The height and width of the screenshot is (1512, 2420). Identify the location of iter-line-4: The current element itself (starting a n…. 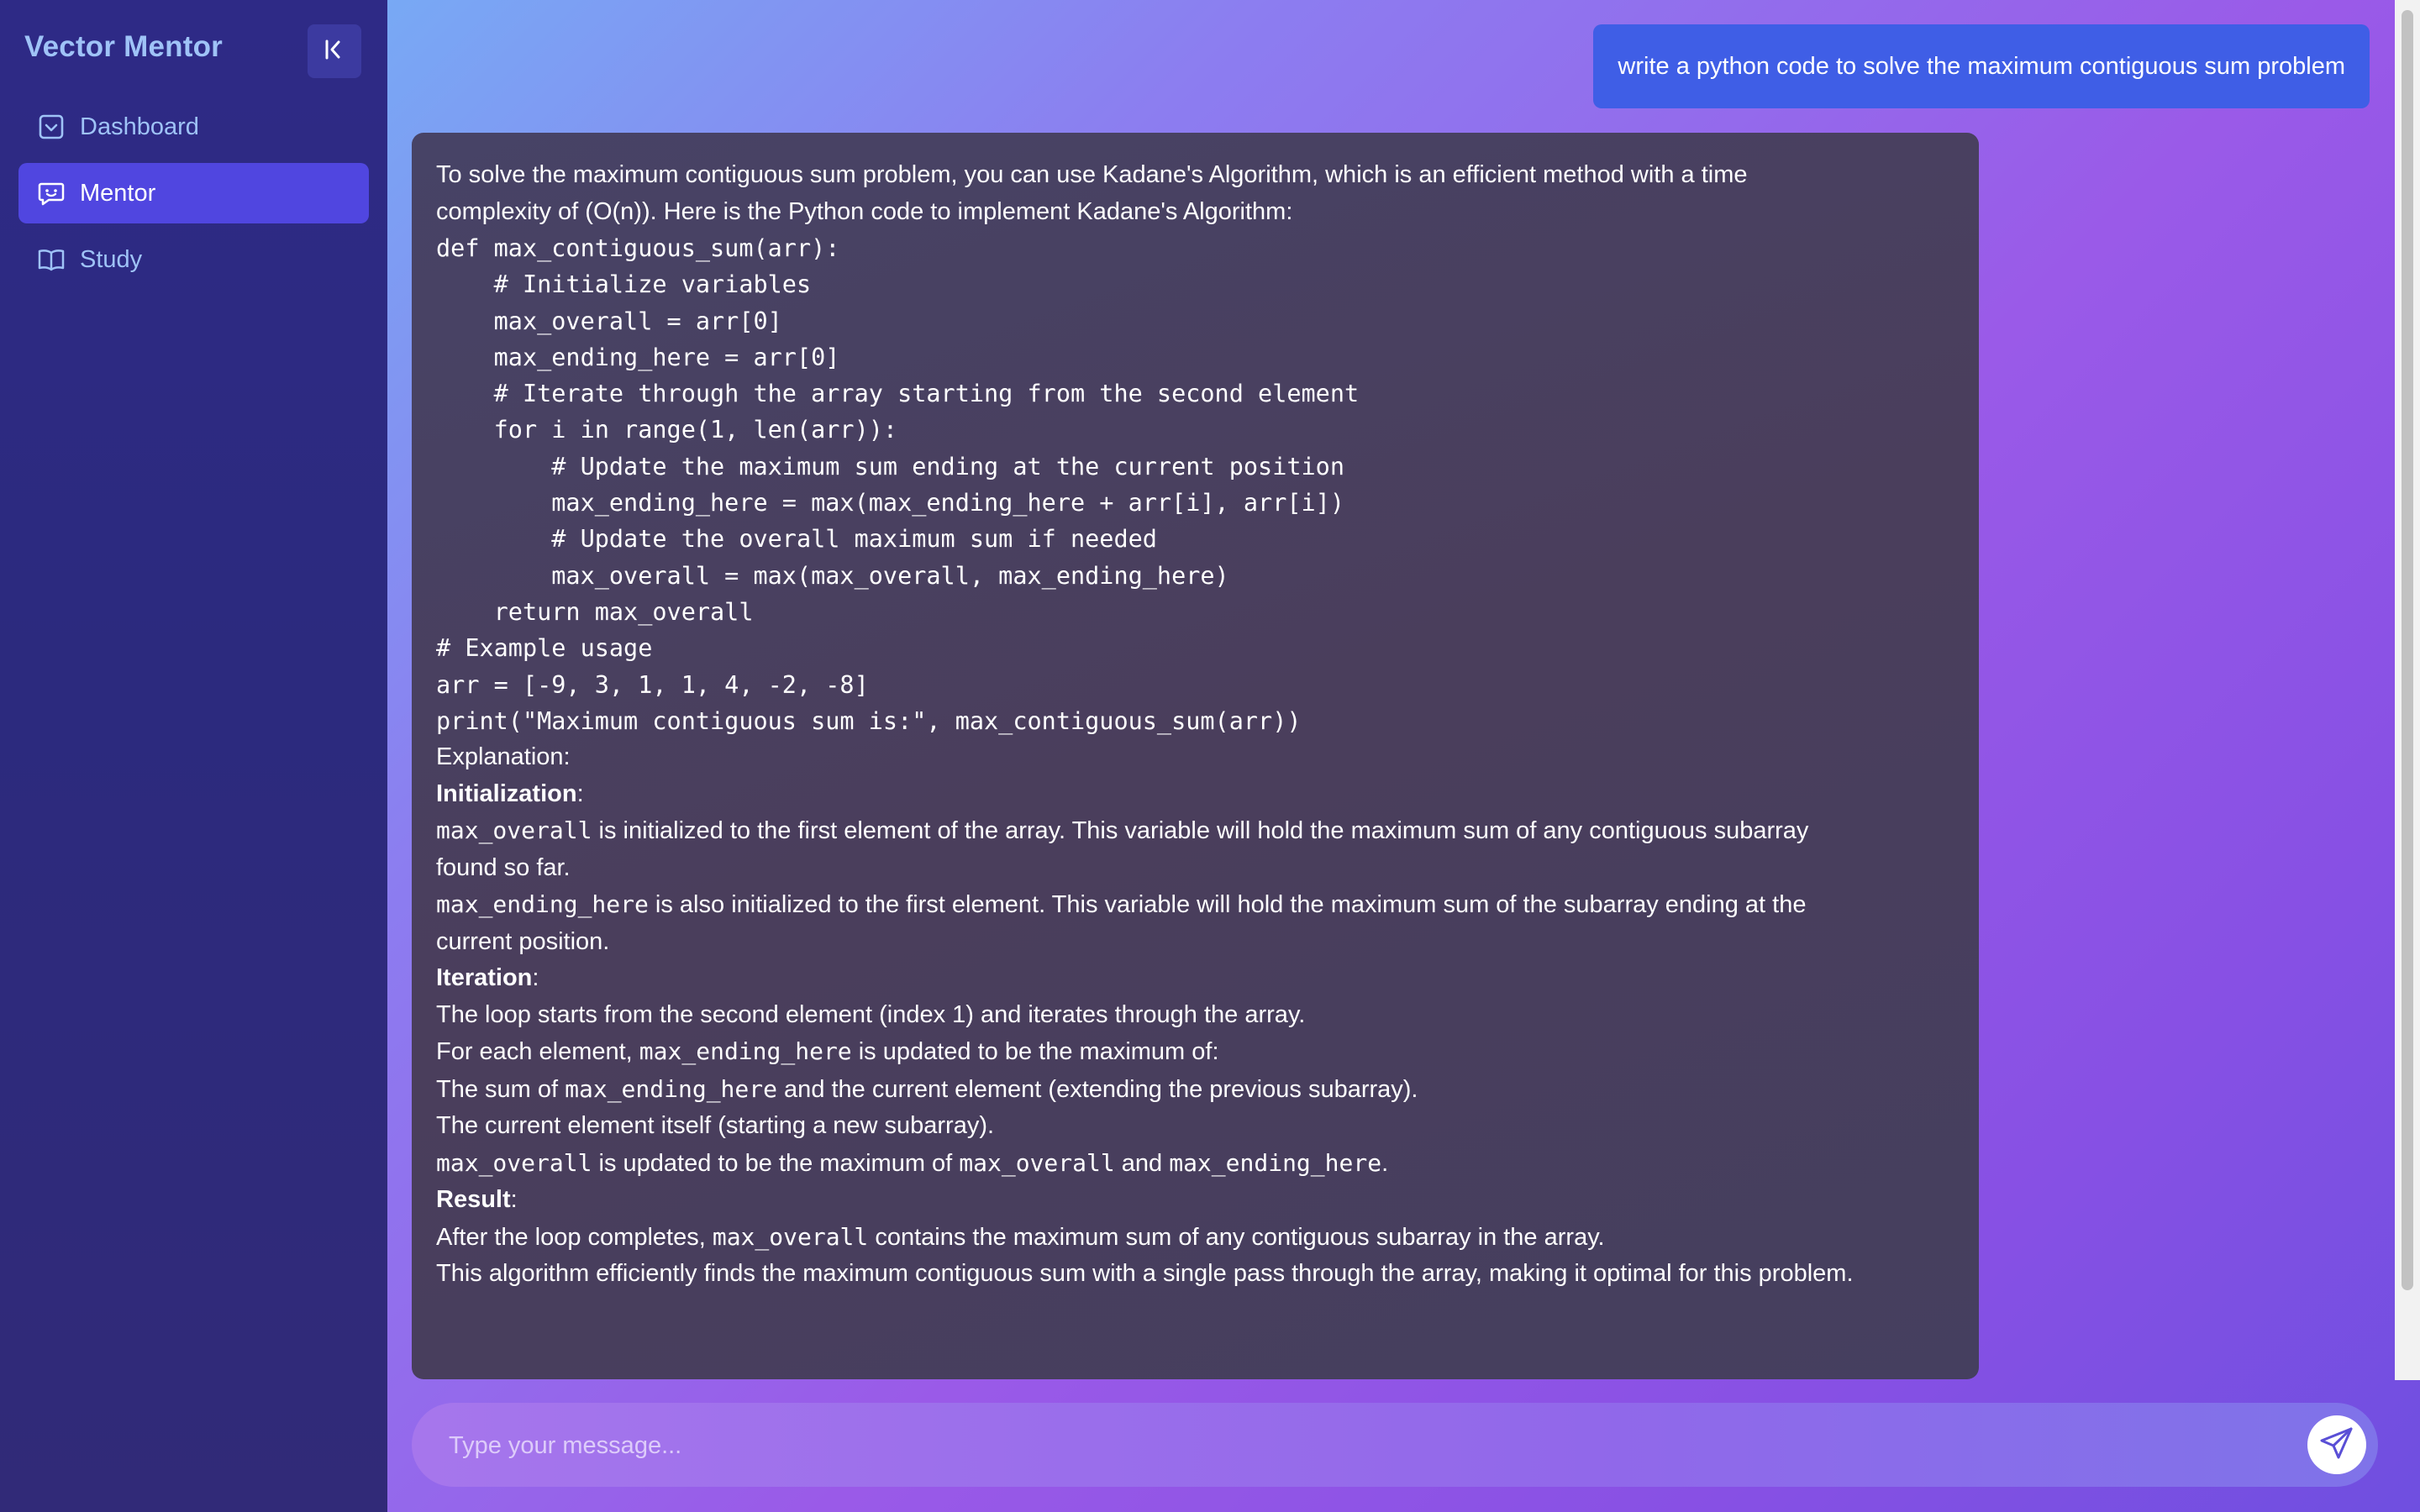
(716, 1126).